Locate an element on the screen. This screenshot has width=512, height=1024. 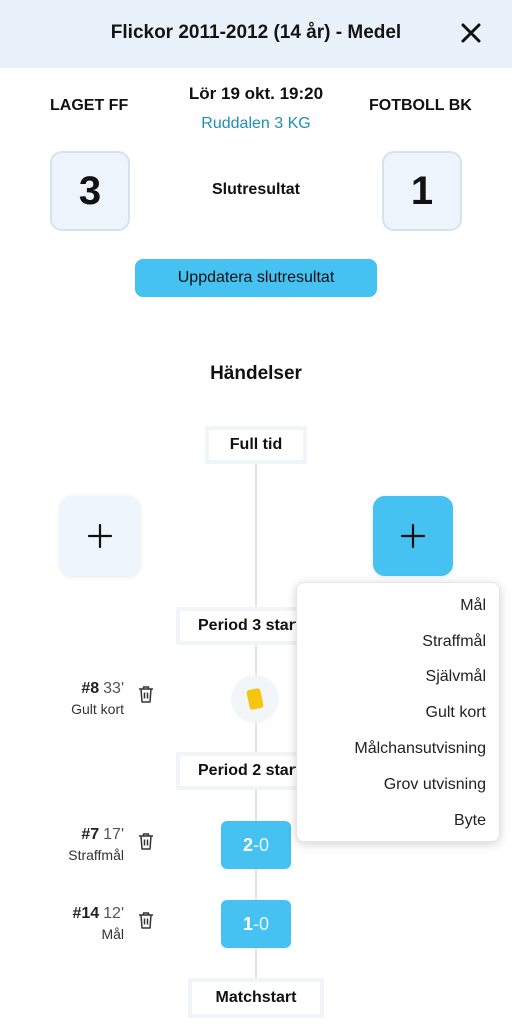
add-home-event-button is located at coordinates (100, 536).